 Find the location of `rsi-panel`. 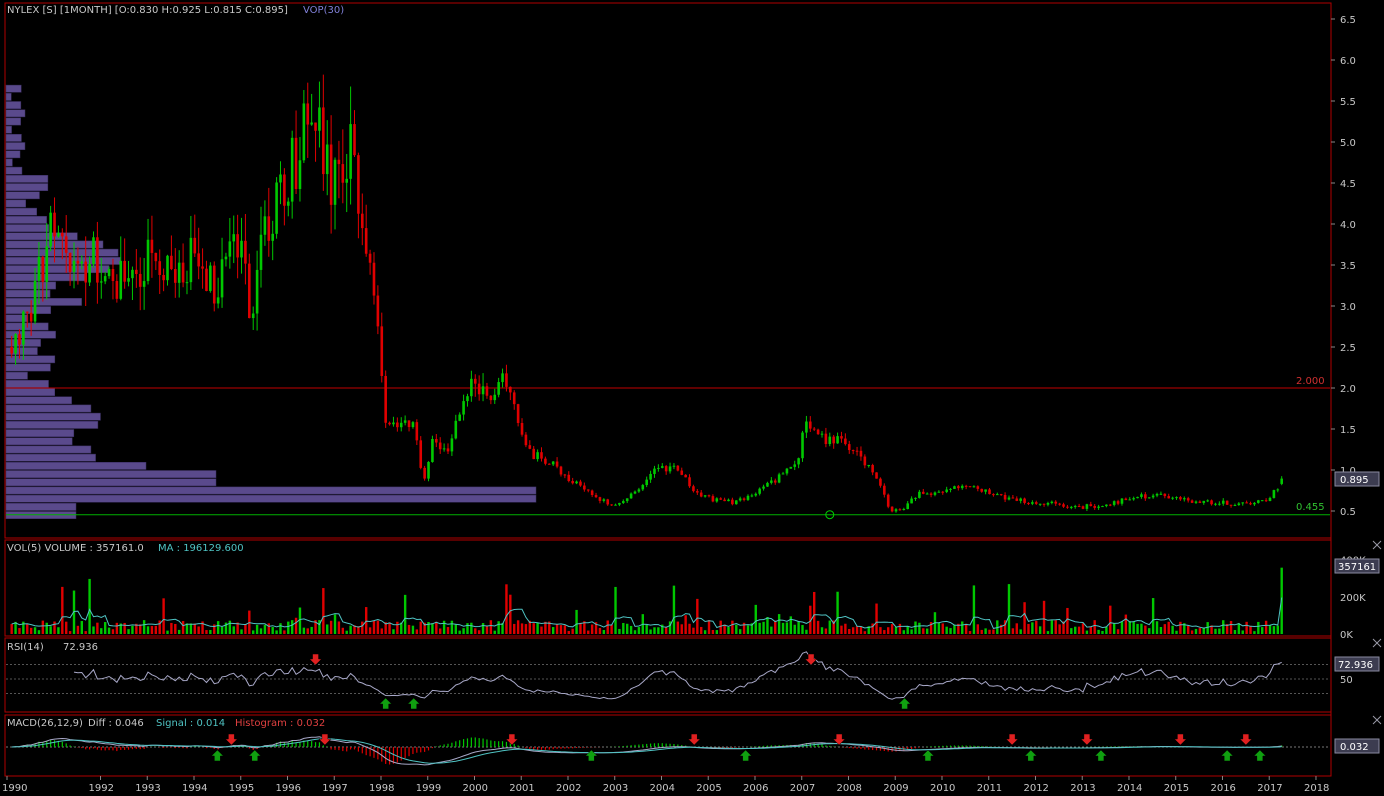

rsi-panel is located at coordinates (668, 675).